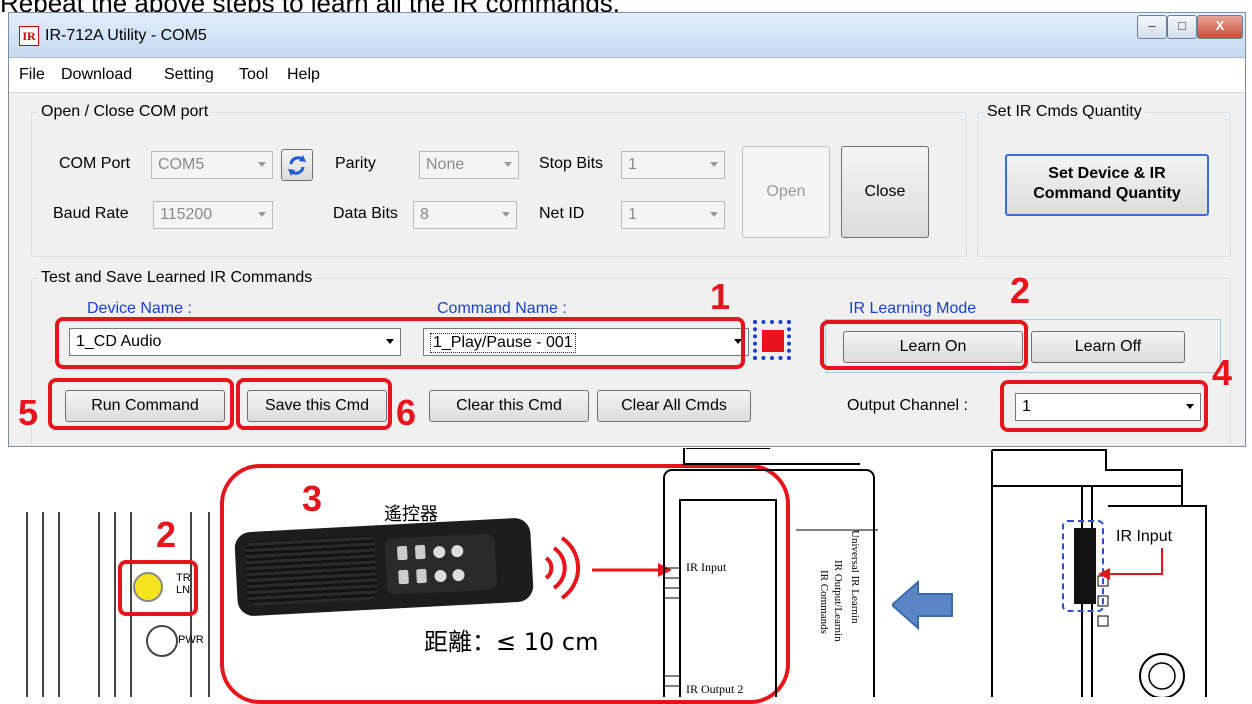 The image size is (1252, 704). Describe the element at coordinates (1107, 173) in the screenshot. I see `set-quantity-line1: Set Device & IR` at that location.